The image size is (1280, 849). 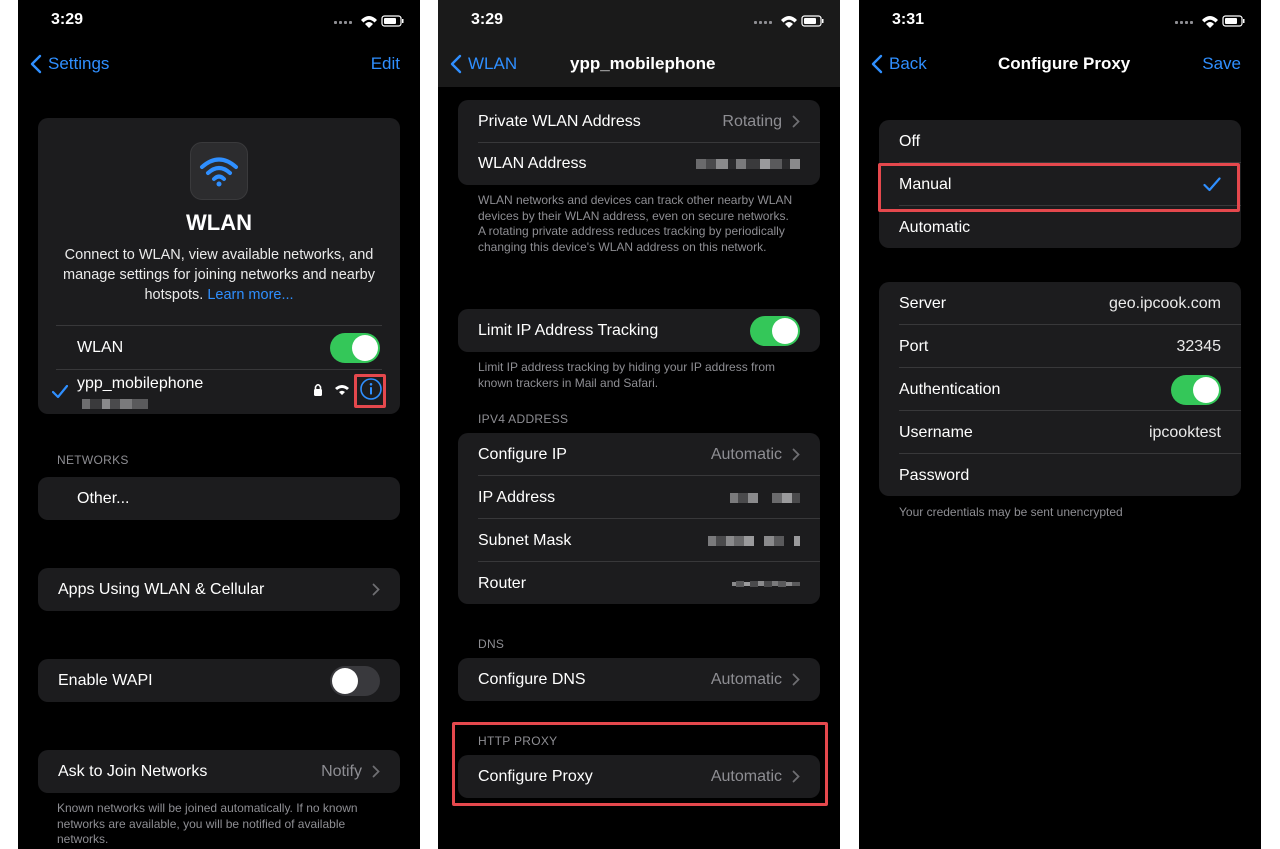 I want to click on wlan-address-redacted, so click(x=748, y=163).